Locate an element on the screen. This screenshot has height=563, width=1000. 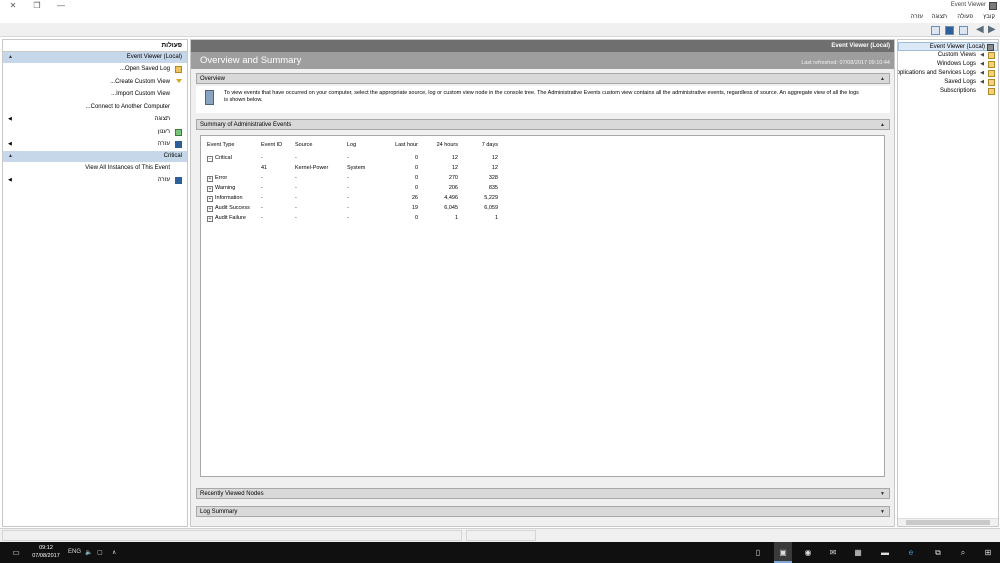
menu-help: עזרה is located at coordinates (917, 17).